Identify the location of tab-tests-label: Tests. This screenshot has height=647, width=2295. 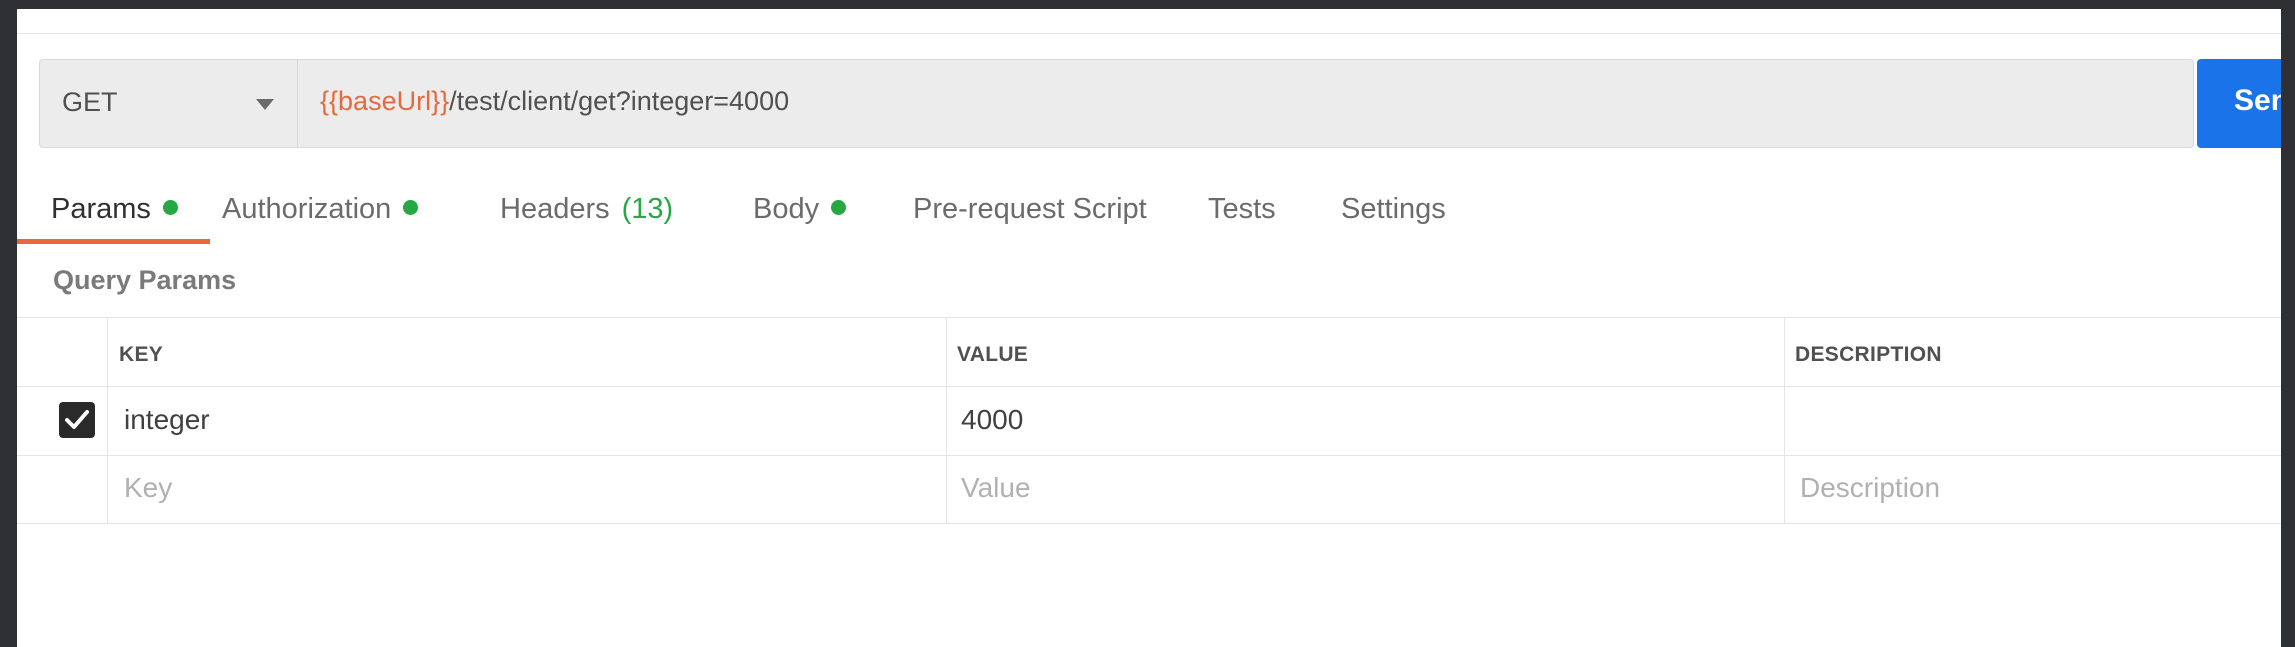
(1242, 209).